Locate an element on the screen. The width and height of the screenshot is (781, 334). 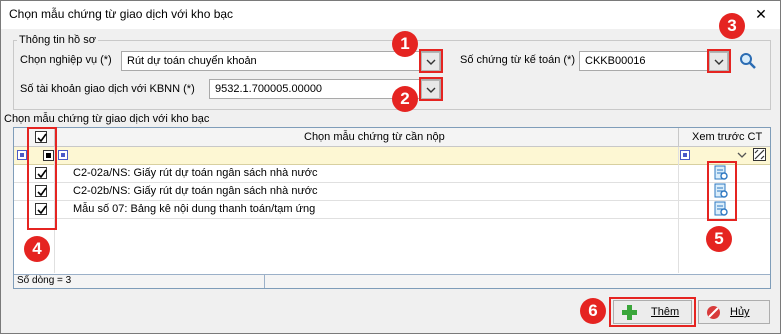
grid-footer is located at coordinates (392, 281).